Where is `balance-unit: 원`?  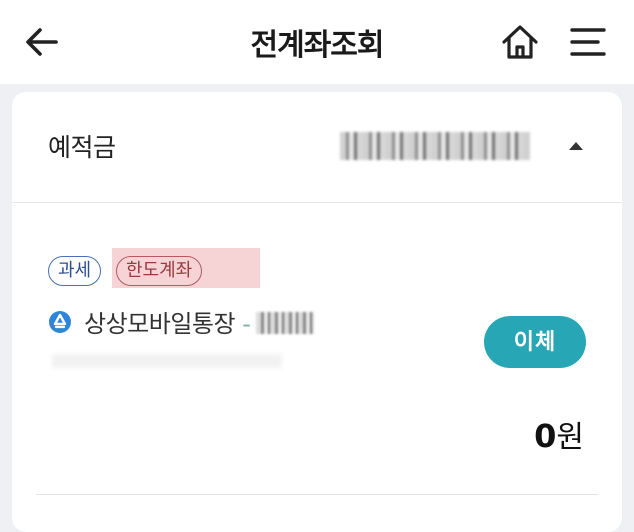 balance-unit: 원 is located at coordinates (570, 437).